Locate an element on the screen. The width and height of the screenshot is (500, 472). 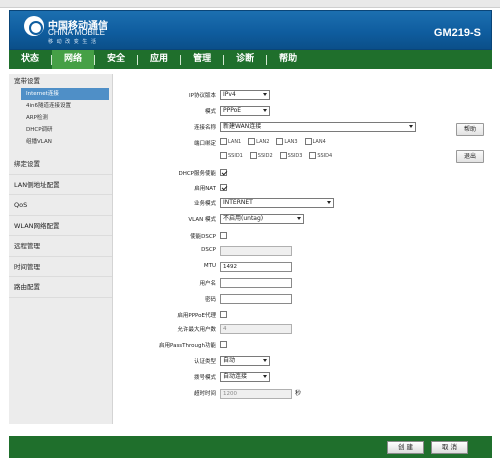
timeout-unit: 秒 is located at coordinates (298, 393).